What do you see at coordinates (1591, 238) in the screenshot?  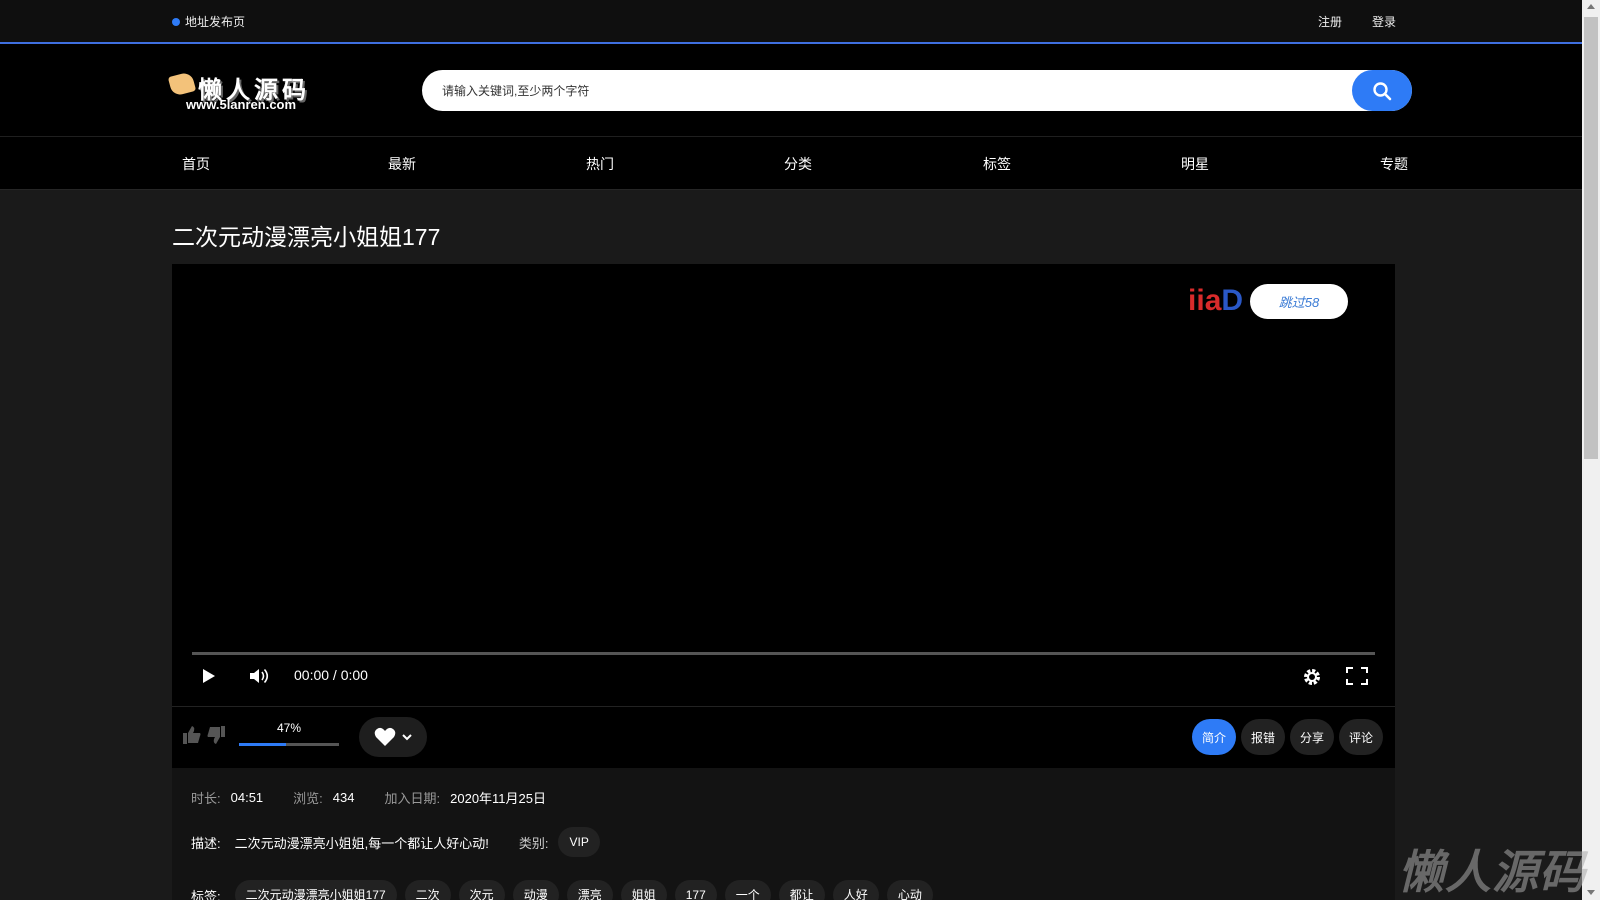 I see `scrollbar-thumb` at bounding box center [1591, 238].